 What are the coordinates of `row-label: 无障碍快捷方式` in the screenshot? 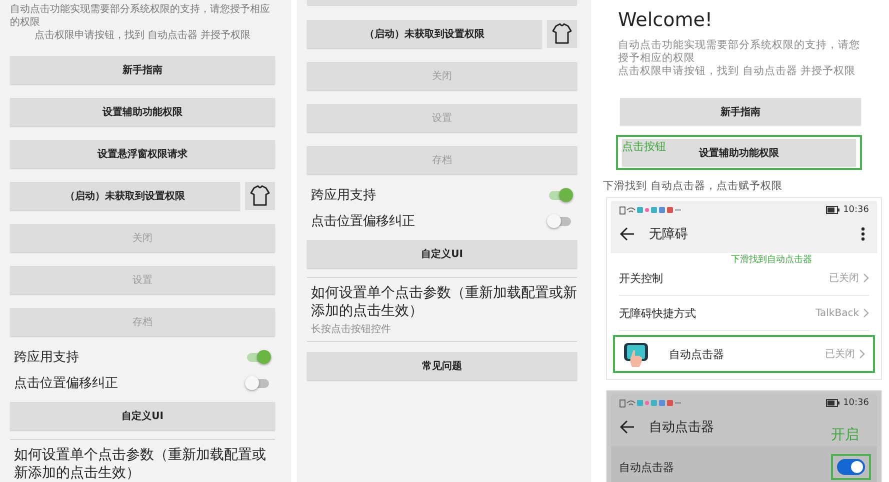 It's located at (657, 313).